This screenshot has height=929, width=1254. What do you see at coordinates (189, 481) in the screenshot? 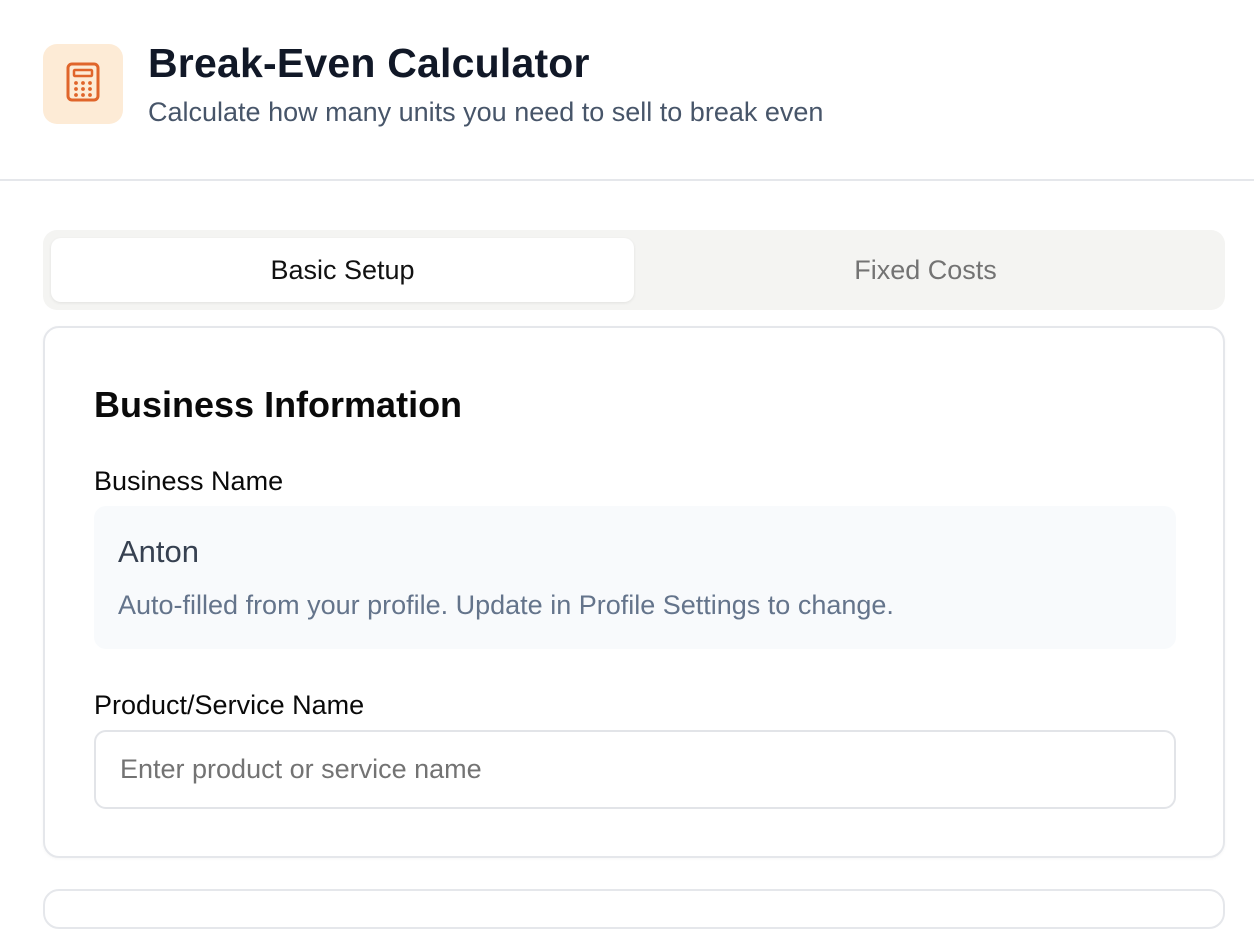
I see `business-name-label: Business Name` at bounding box center [189, 481].